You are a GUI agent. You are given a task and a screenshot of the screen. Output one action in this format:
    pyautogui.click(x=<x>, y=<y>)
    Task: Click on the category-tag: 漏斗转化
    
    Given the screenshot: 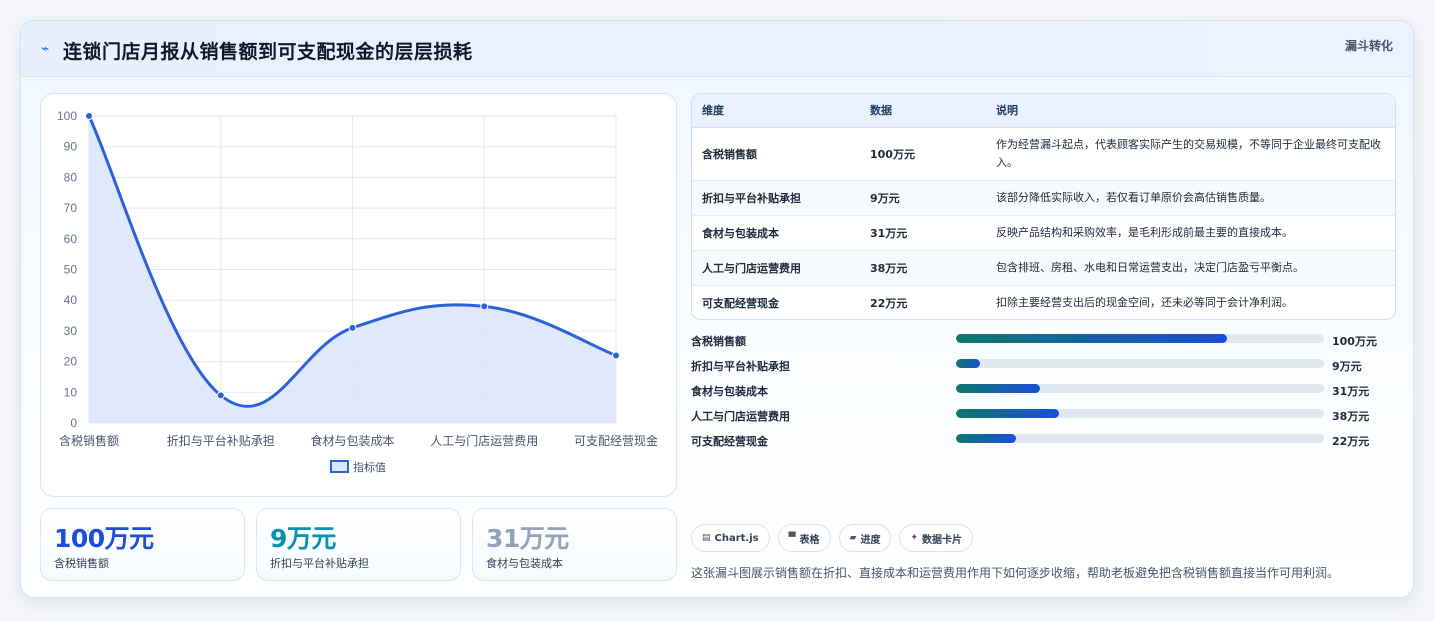 What is the action you would take?
    pyautogui.click(x=1368, y=46)
    